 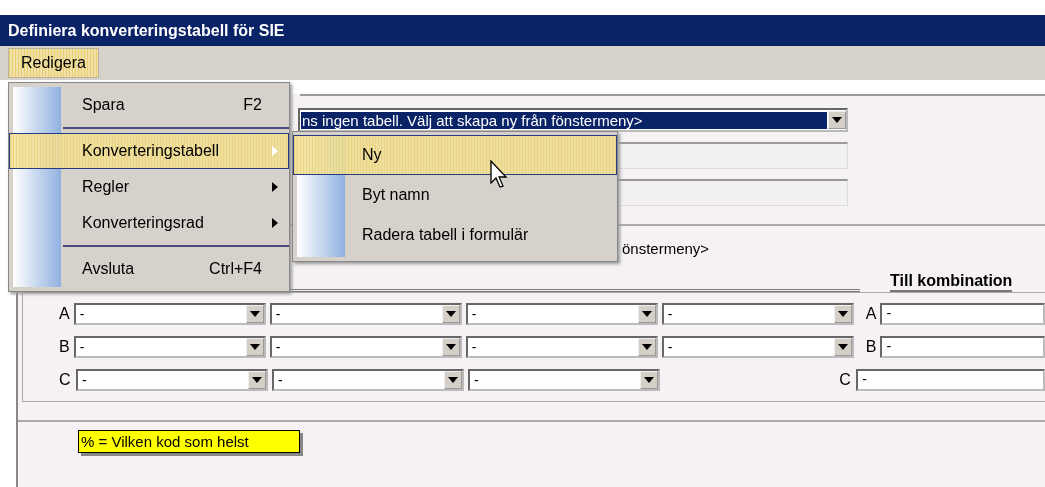 What do you see at coordinates (149, 187) in the screenshot?
I see `menu-item: Regler` at bounding box center [149, 187].